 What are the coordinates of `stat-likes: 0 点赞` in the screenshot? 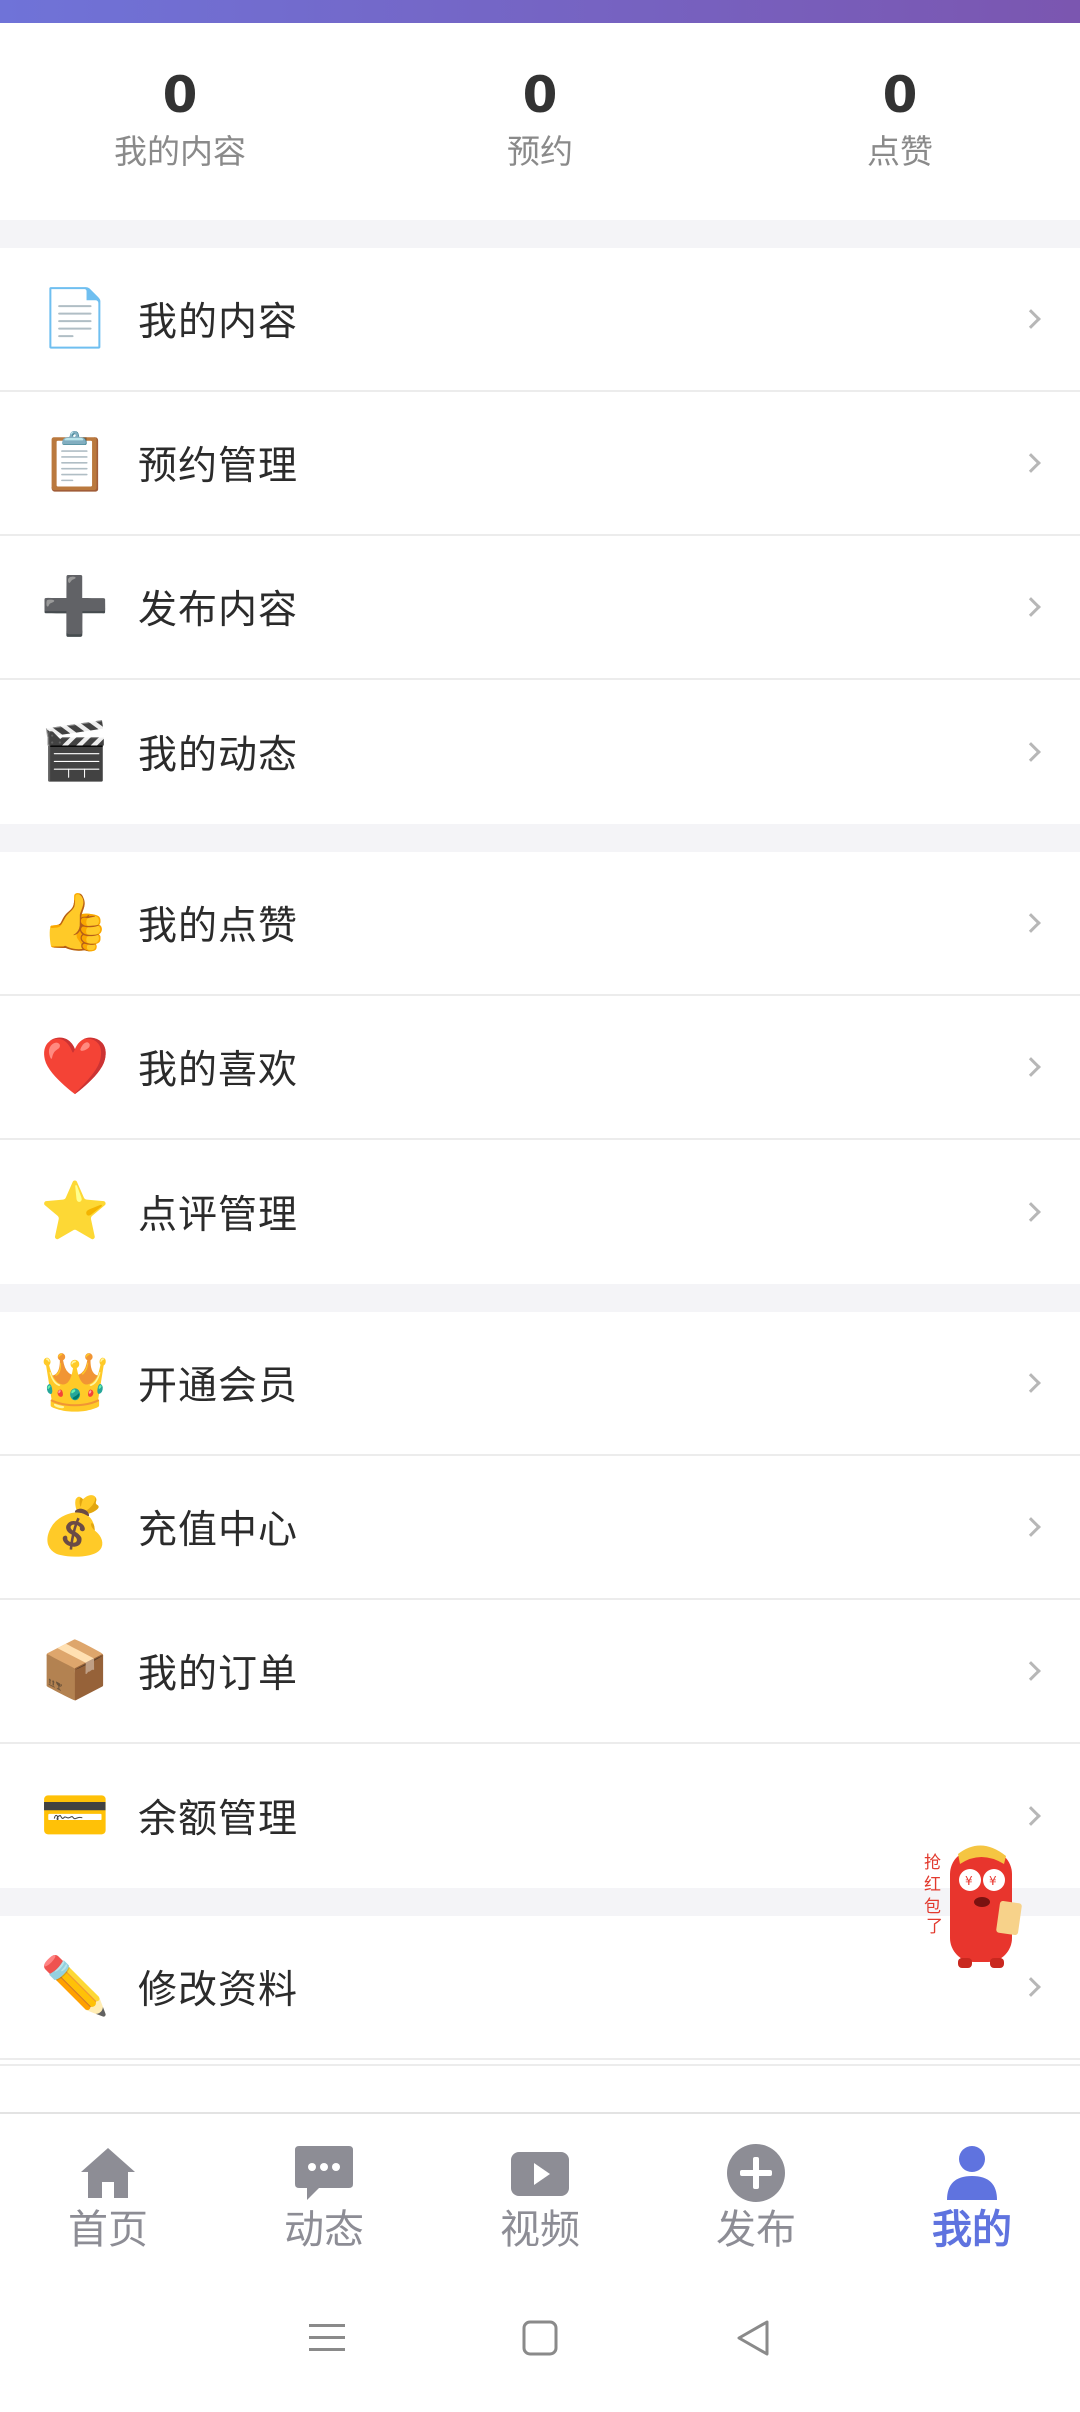 It's located at (900, 121).